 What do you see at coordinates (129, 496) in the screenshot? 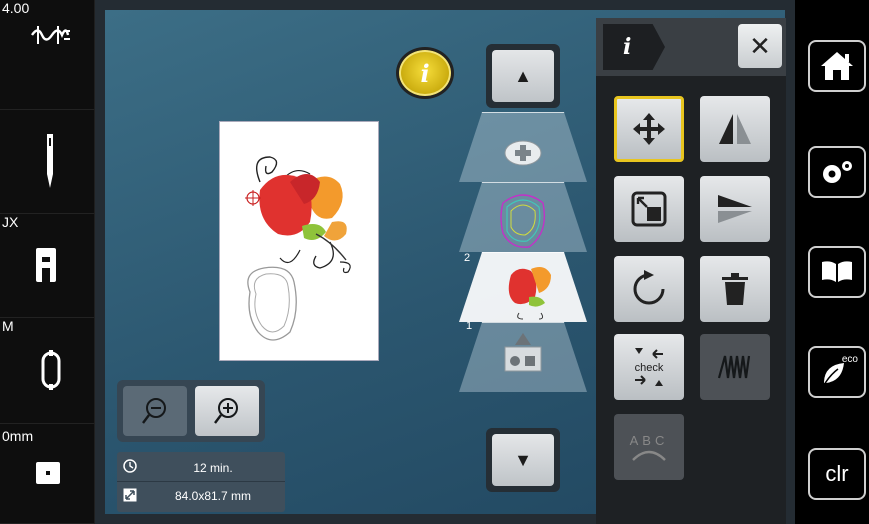
I see `size-icon` at bounding box center [129, 496].